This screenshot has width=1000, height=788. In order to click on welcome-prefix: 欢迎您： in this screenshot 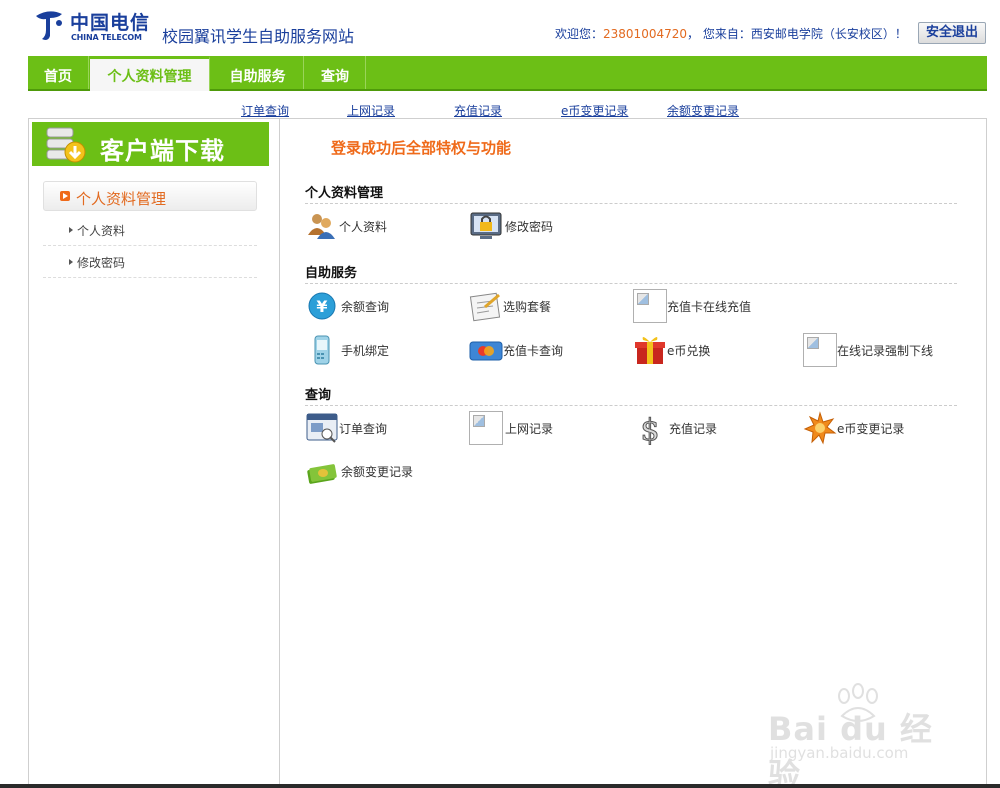, I will do `click(579, 34)`.